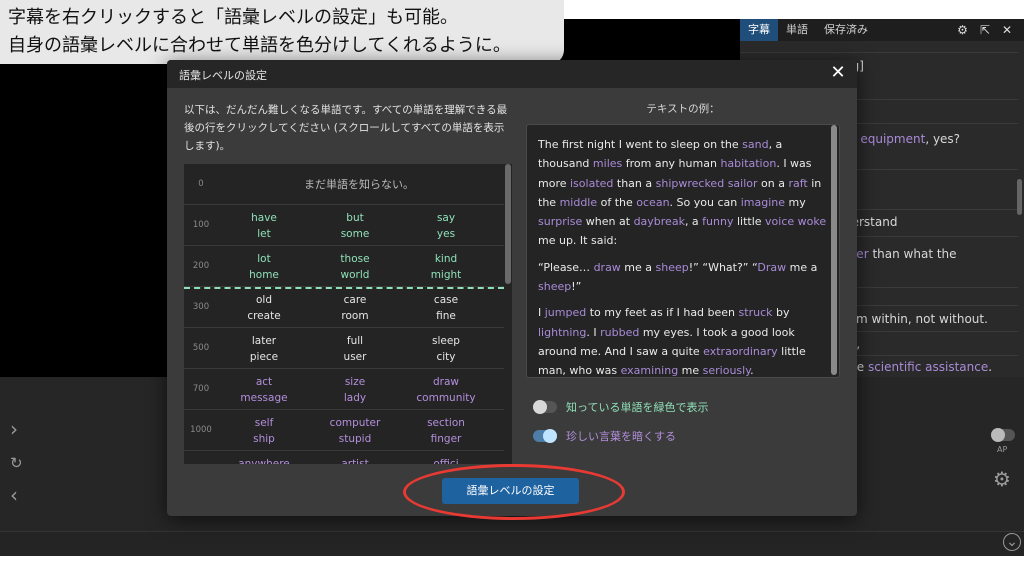 This screenshot has height=576, width=1024. What do you see at coordinates (446, 316) in the screenshot?
I see `level-word: fine` at bounding box center [446, 316].